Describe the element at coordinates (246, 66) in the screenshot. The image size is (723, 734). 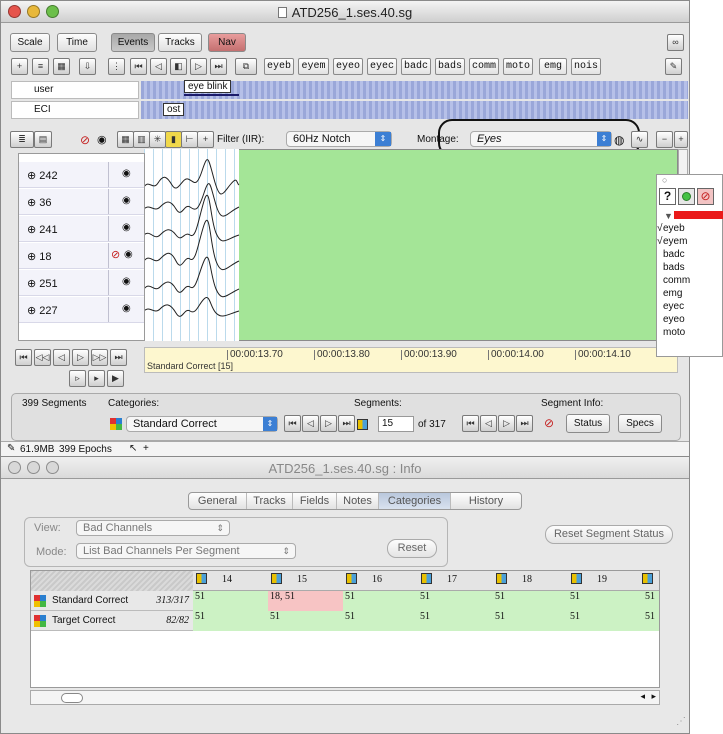
I see `copy-events-icon: ⧉` at that location.